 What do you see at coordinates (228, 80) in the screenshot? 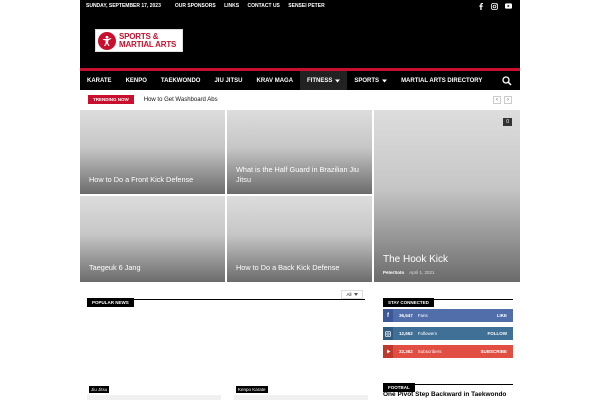
I see `nav-jiu-jitsu: JIU JITSU` at bounding box center [228, 80].